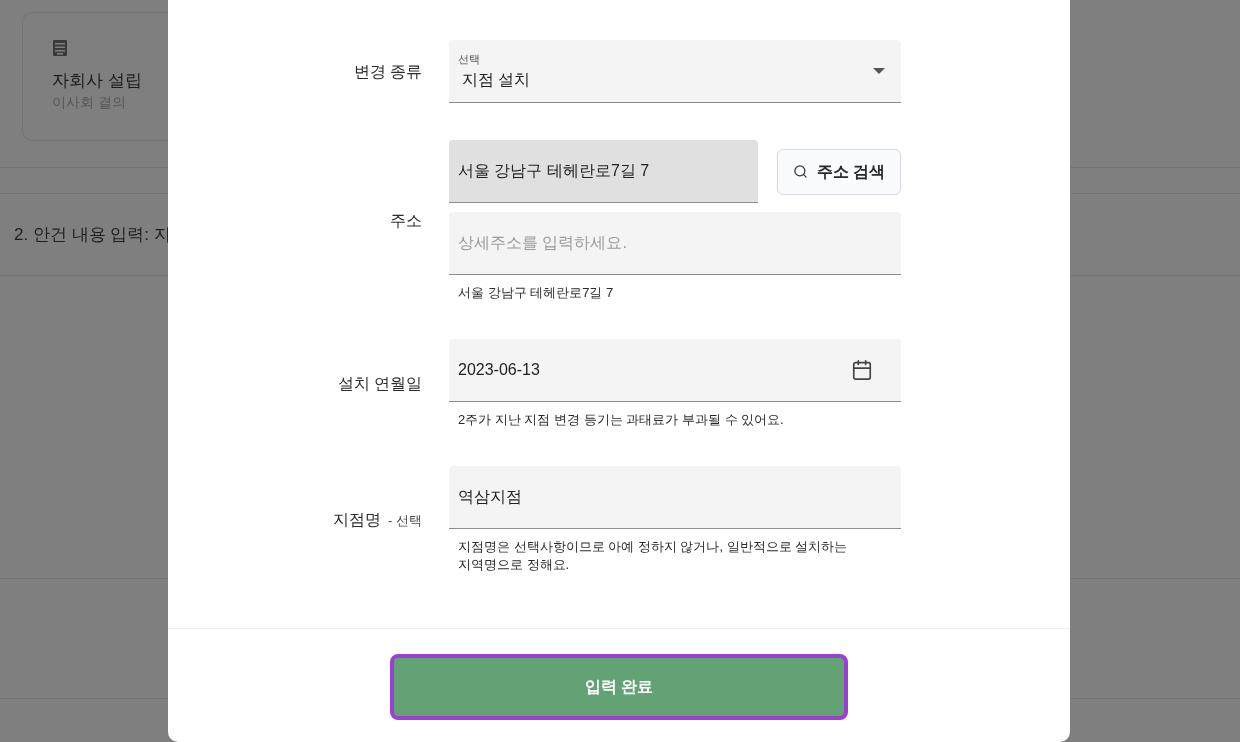 Image resolution: width=1240 pixels, height=742 pixels. I want to click on field-label: 변경 종류, so click(387, 71).